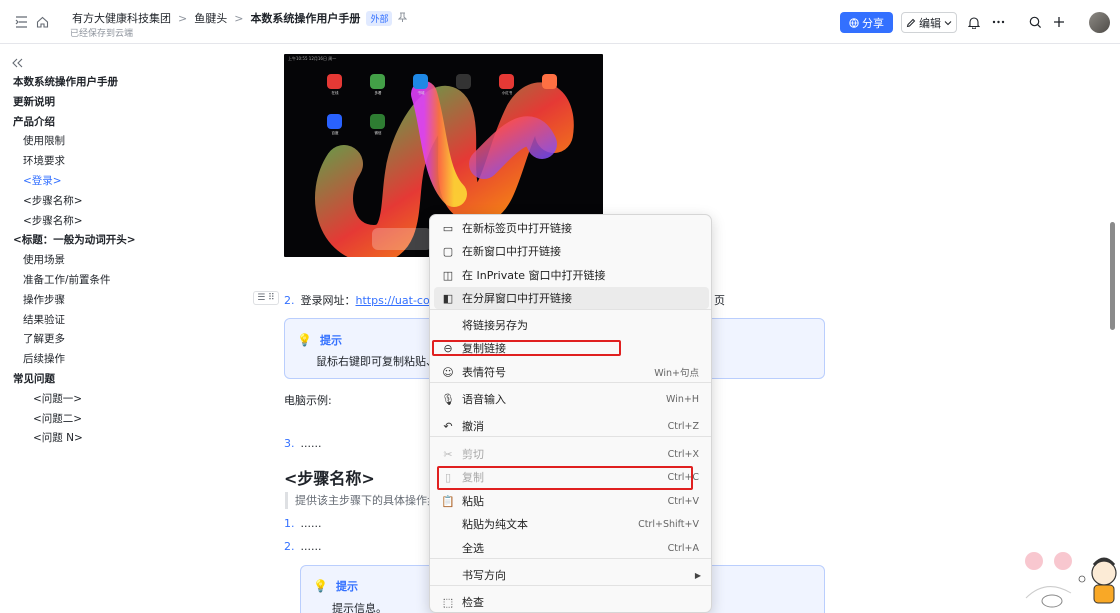  I want to click on context-menu-item: ▢ 在新窗口中打开链接, so click(571, 251).